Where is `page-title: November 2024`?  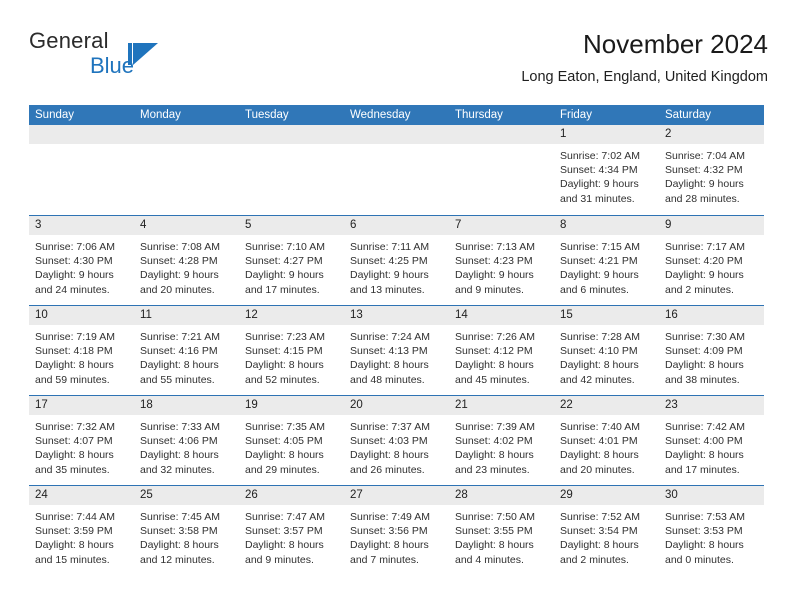
page-title: November 2024 is located at coordinates (675, 44).